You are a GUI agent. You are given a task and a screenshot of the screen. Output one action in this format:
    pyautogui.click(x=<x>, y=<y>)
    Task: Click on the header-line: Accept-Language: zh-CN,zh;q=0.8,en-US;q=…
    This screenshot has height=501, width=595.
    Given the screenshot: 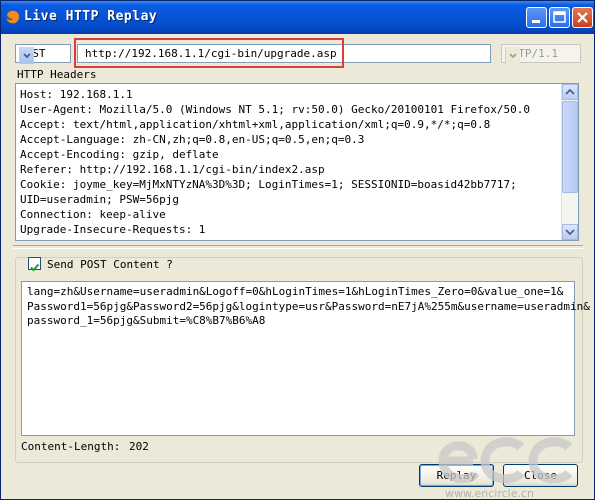 What is the action you would take?
    pyautogui.click(x=192, y=139)
    